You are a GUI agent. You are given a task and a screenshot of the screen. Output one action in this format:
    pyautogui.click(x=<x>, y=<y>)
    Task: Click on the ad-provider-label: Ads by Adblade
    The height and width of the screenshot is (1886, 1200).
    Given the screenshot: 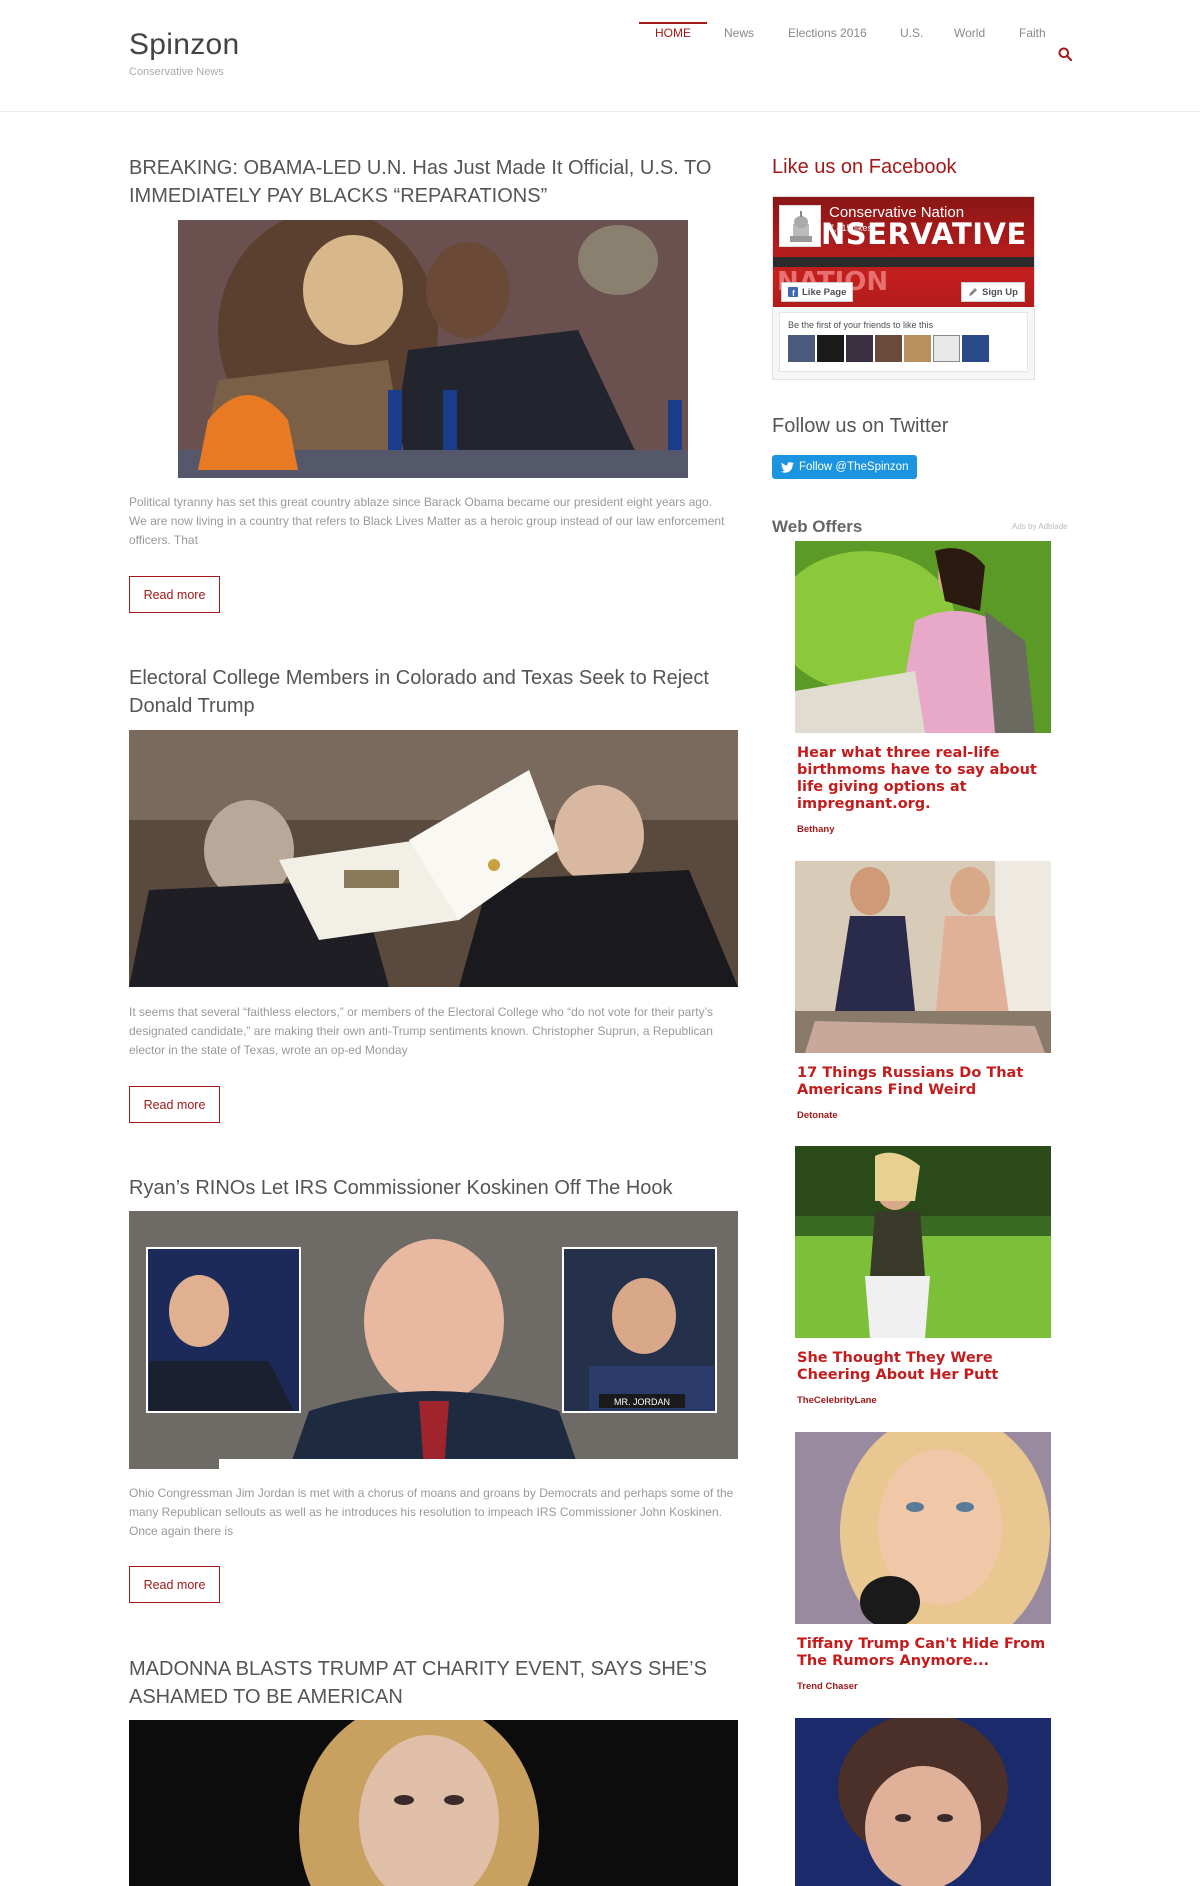 What is the action you would take?
    pyautogui.click(x=1040, y=526)
    